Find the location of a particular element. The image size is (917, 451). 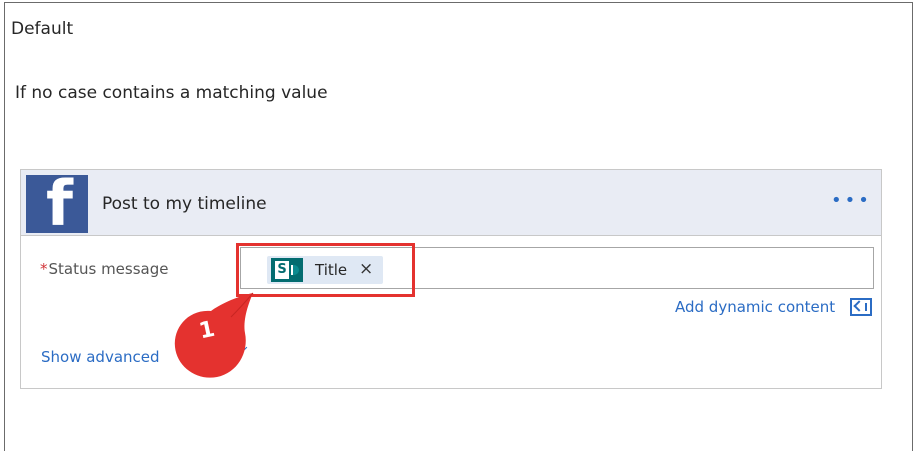

action-card-header: f Post to my timeline ••• is located at coordinates (451, 203).